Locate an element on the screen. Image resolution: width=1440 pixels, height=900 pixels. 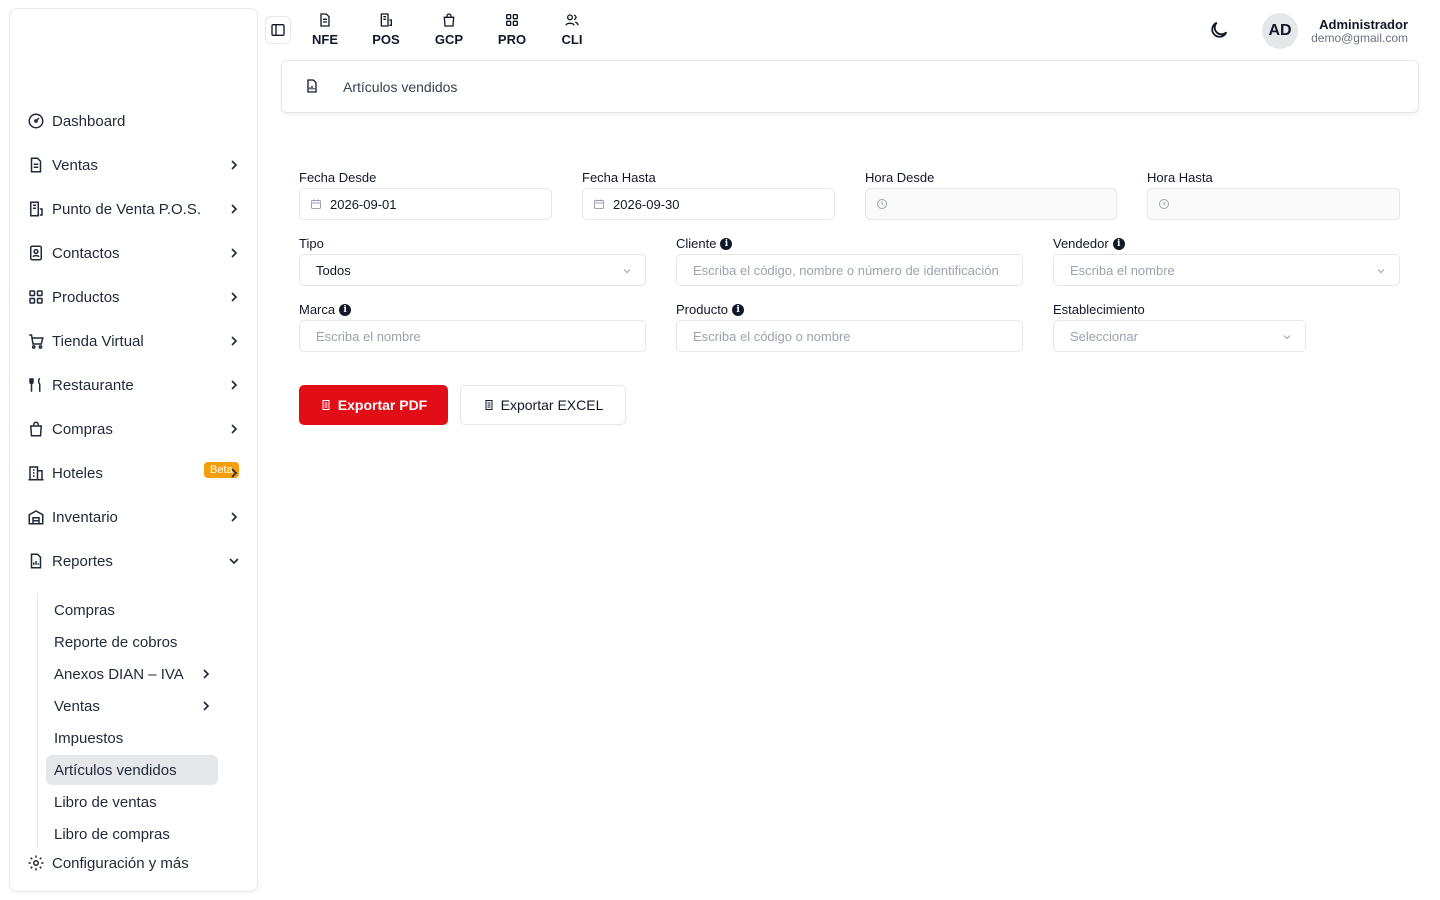
producto-label: Producto i is located at coordinates (710, 309).